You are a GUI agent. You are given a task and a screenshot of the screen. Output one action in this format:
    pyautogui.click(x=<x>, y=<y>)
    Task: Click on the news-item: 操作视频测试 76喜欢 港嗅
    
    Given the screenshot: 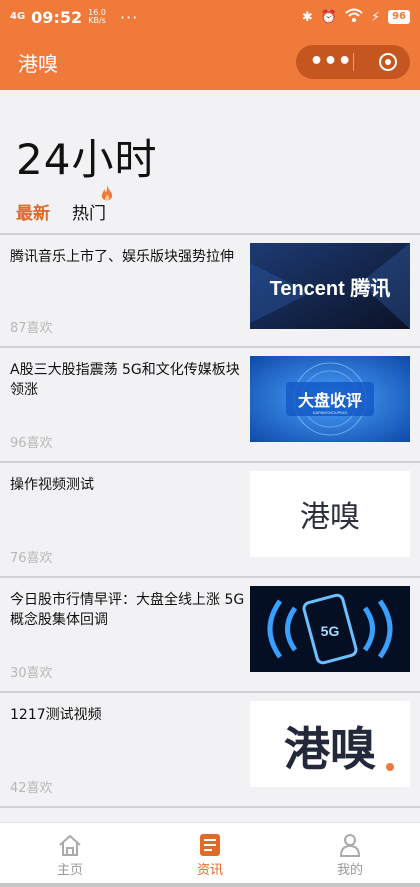 What is the action you would take?
    pyautogui.click(x=210, y=520)
    